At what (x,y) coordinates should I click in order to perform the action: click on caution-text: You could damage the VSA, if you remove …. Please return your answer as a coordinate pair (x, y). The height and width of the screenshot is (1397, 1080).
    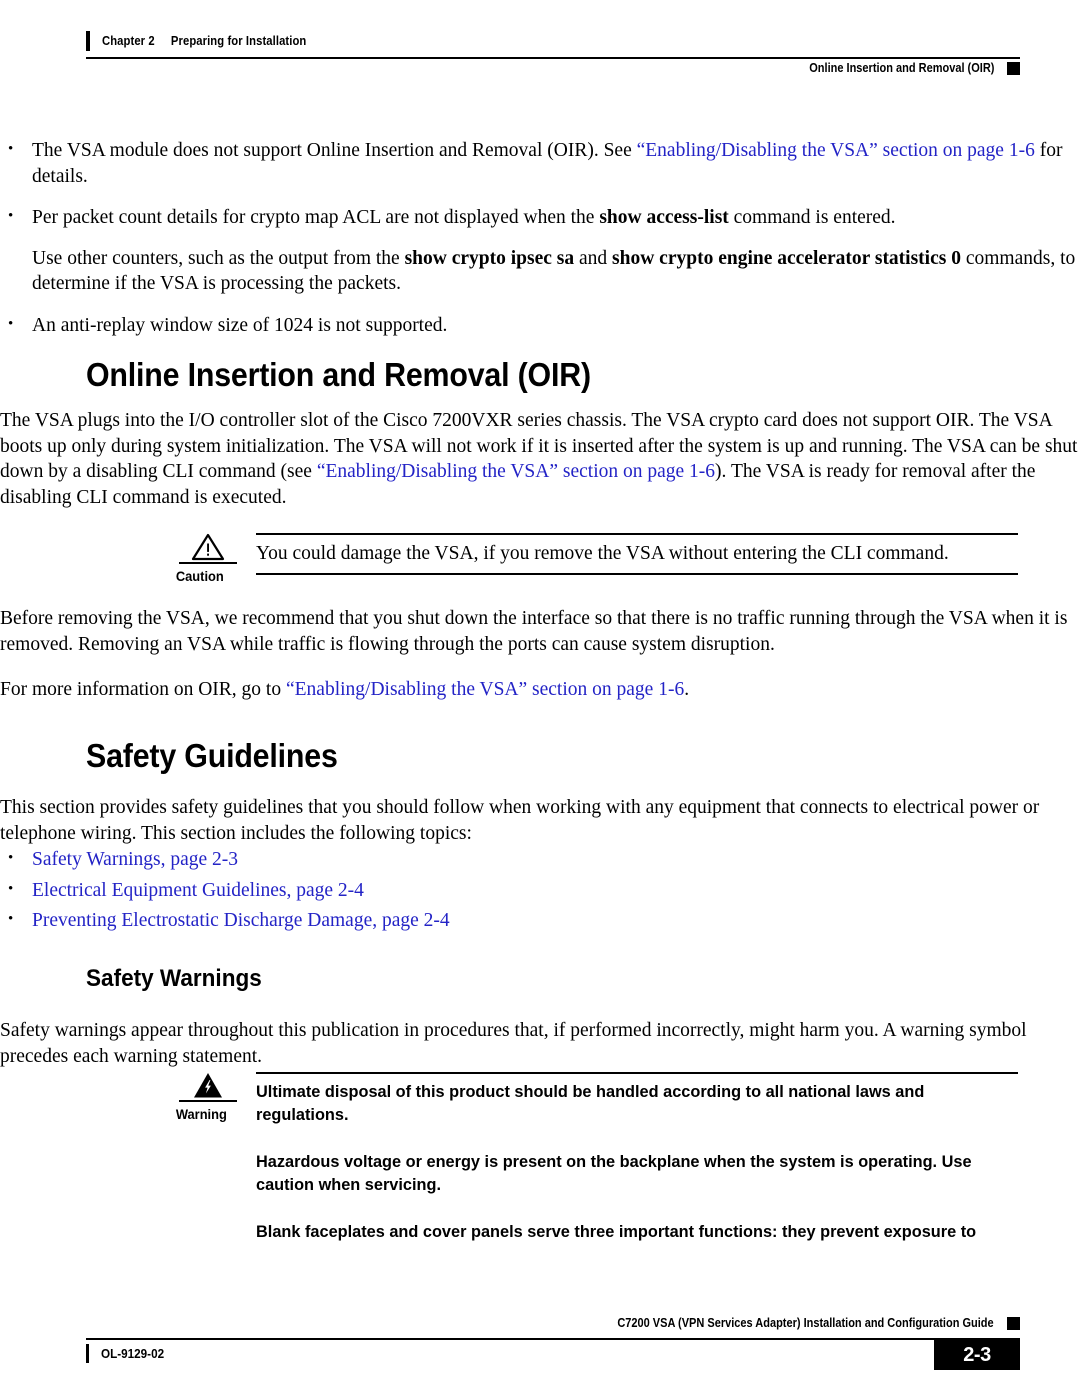
    Looking at the image, I should click on (602, 553).